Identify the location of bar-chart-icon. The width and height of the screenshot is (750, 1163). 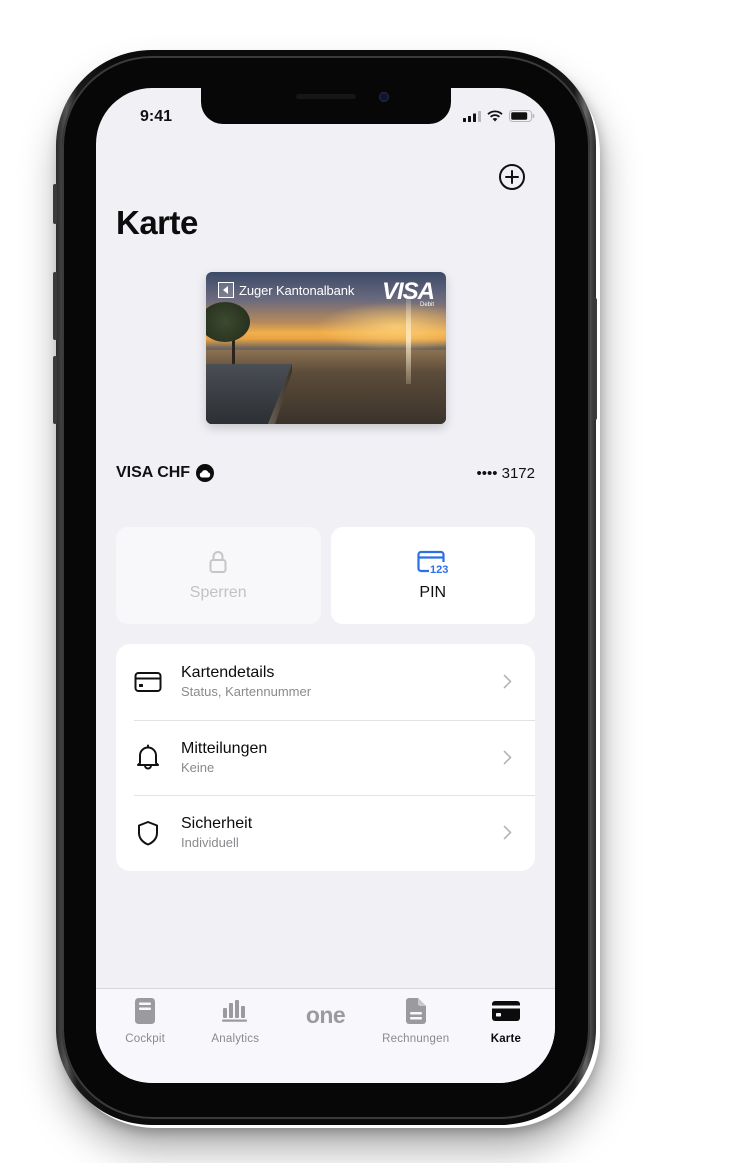
(235, 1011).